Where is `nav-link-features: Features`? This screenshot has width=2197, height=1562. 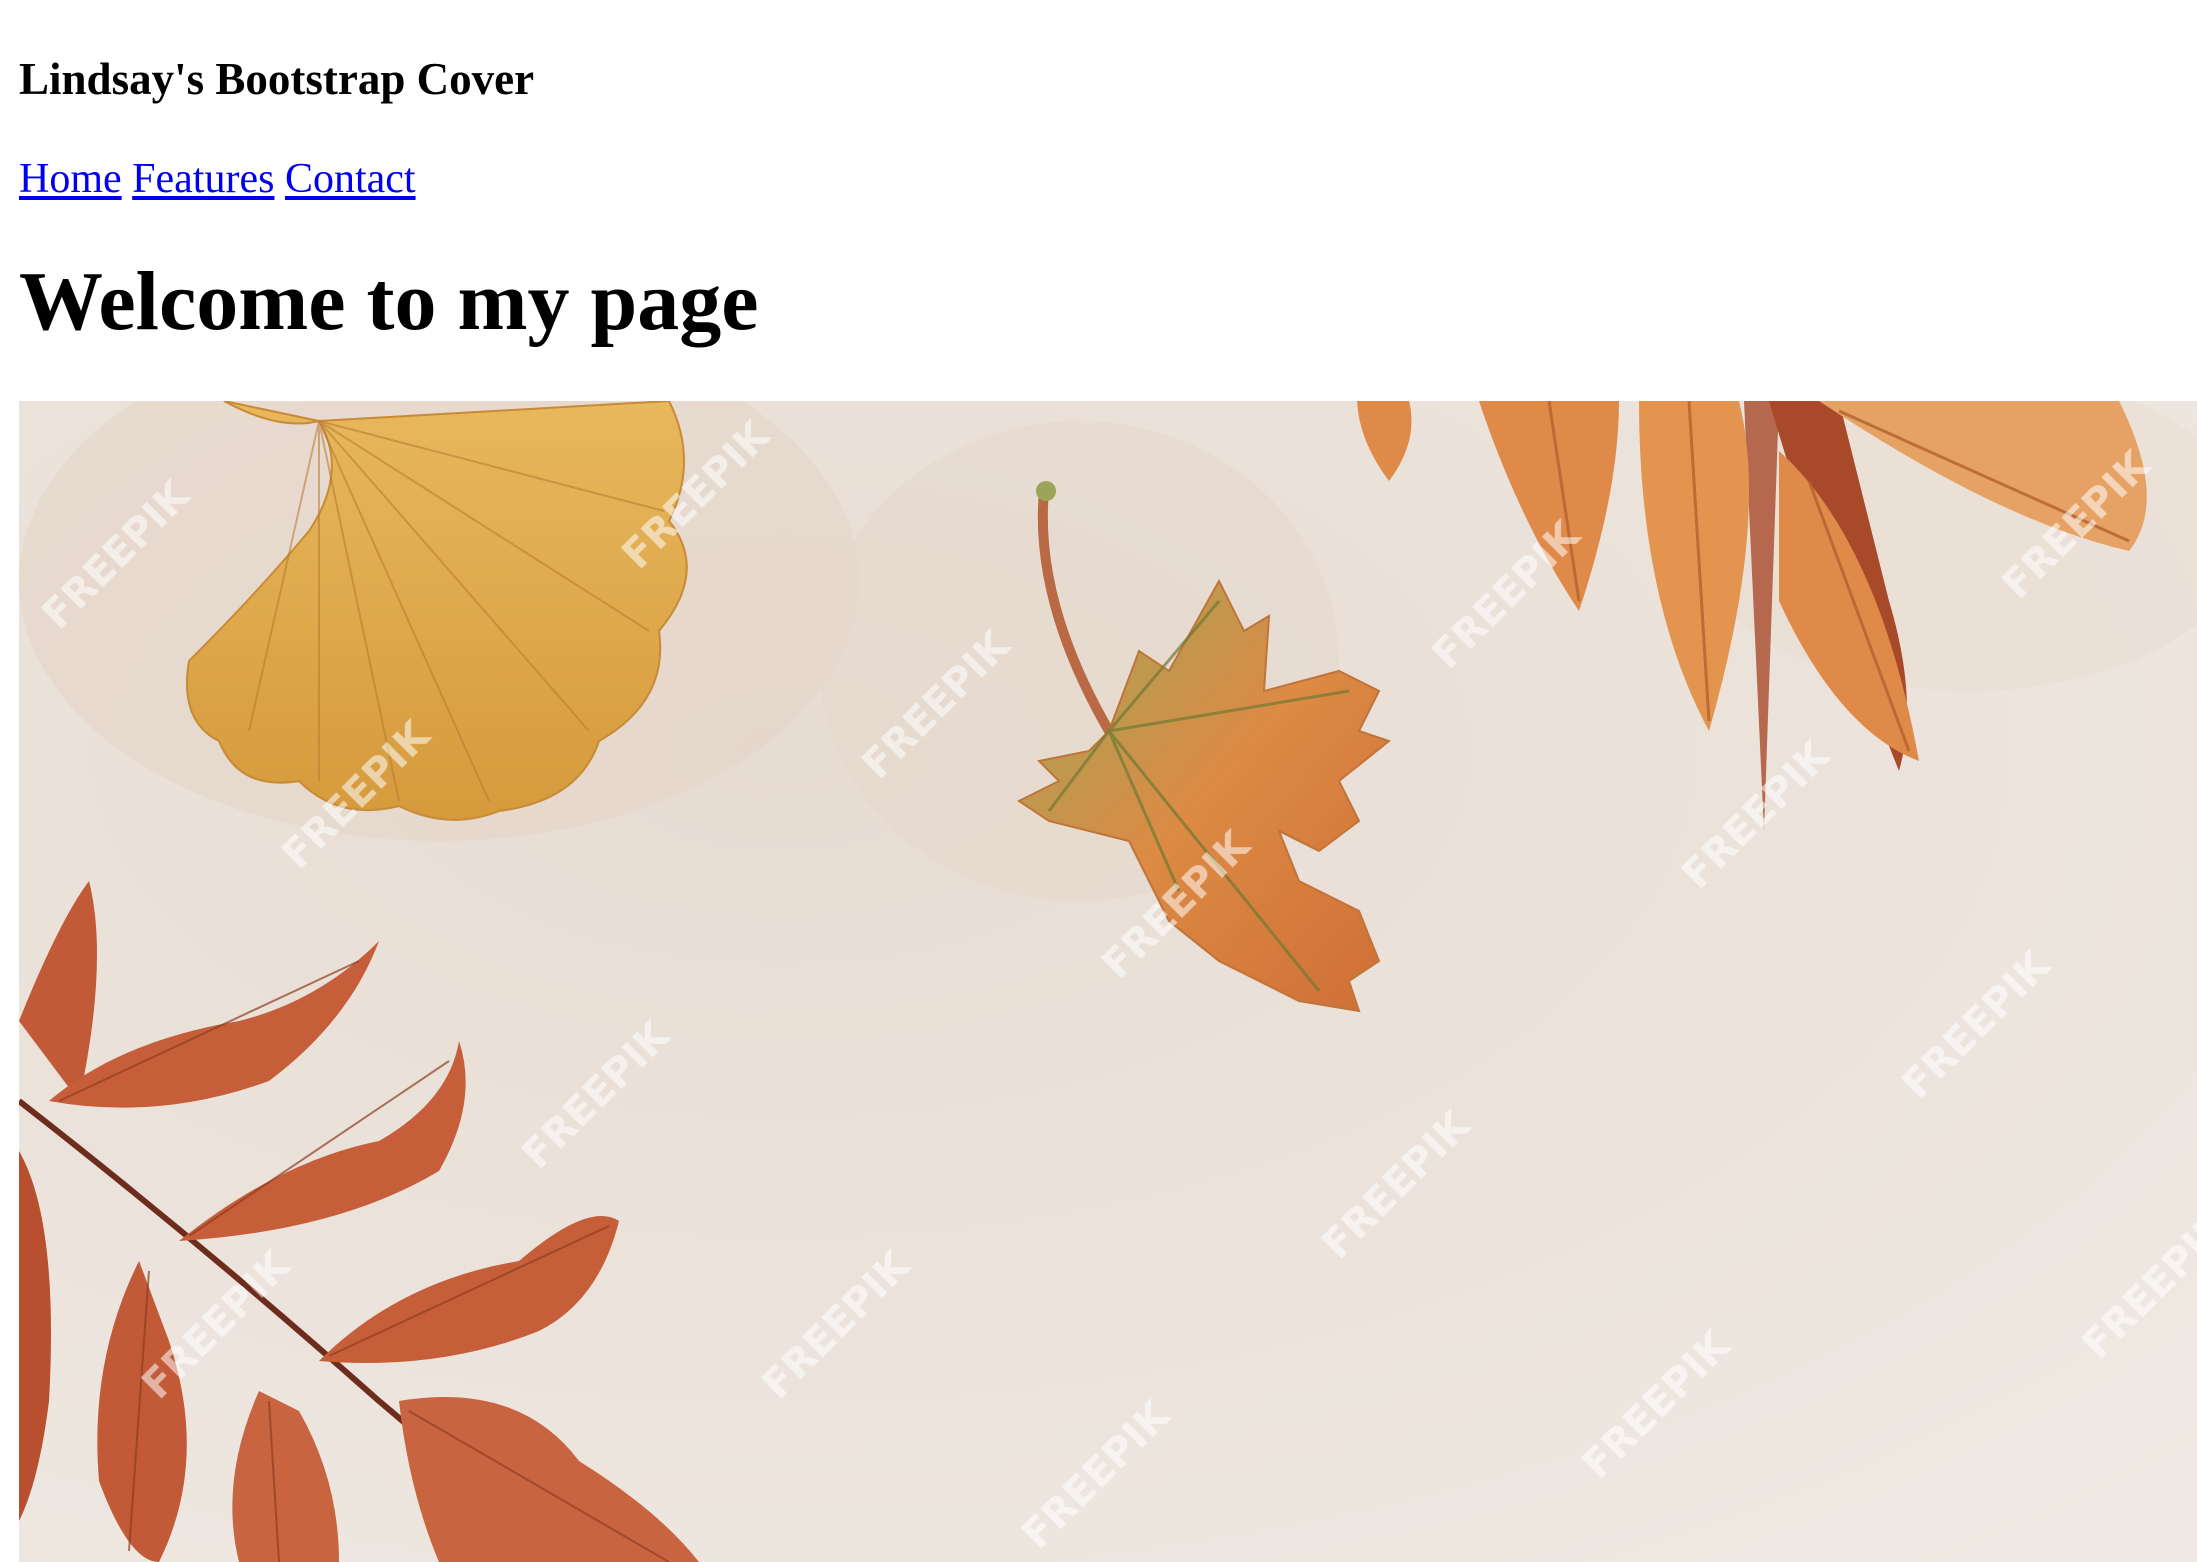
nav-link-features: Features is located at coordinates (203, 179).